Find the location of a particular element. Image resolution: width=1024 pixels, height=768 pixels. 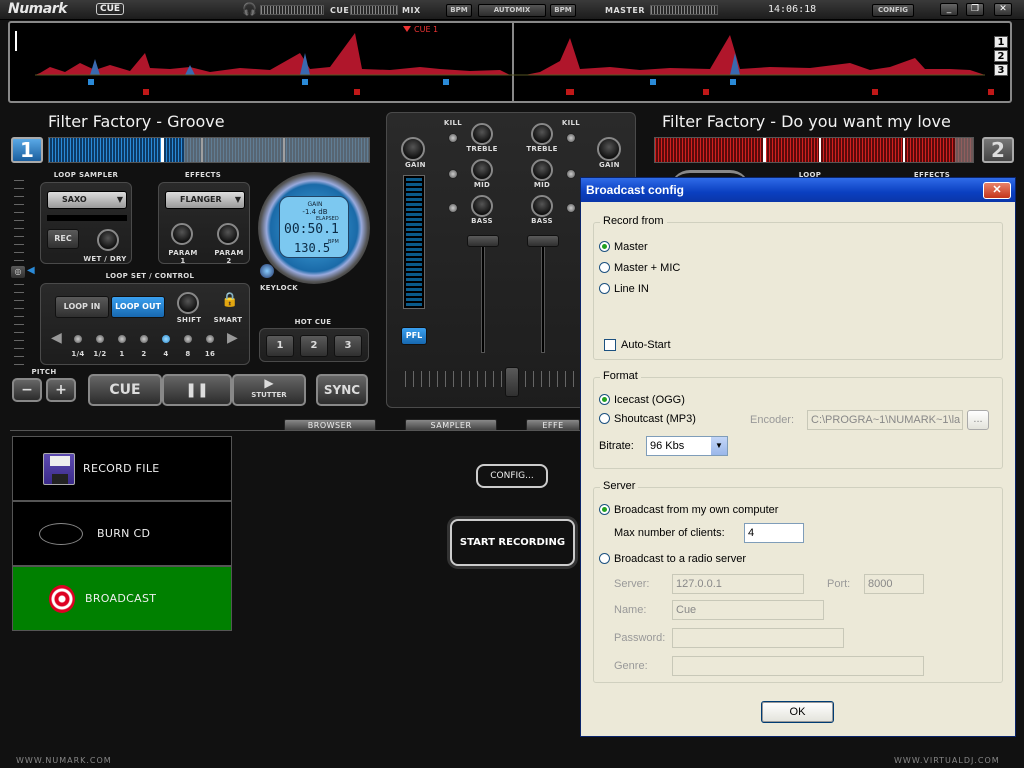

kill-treble-right is located at coordinates (571, 138).